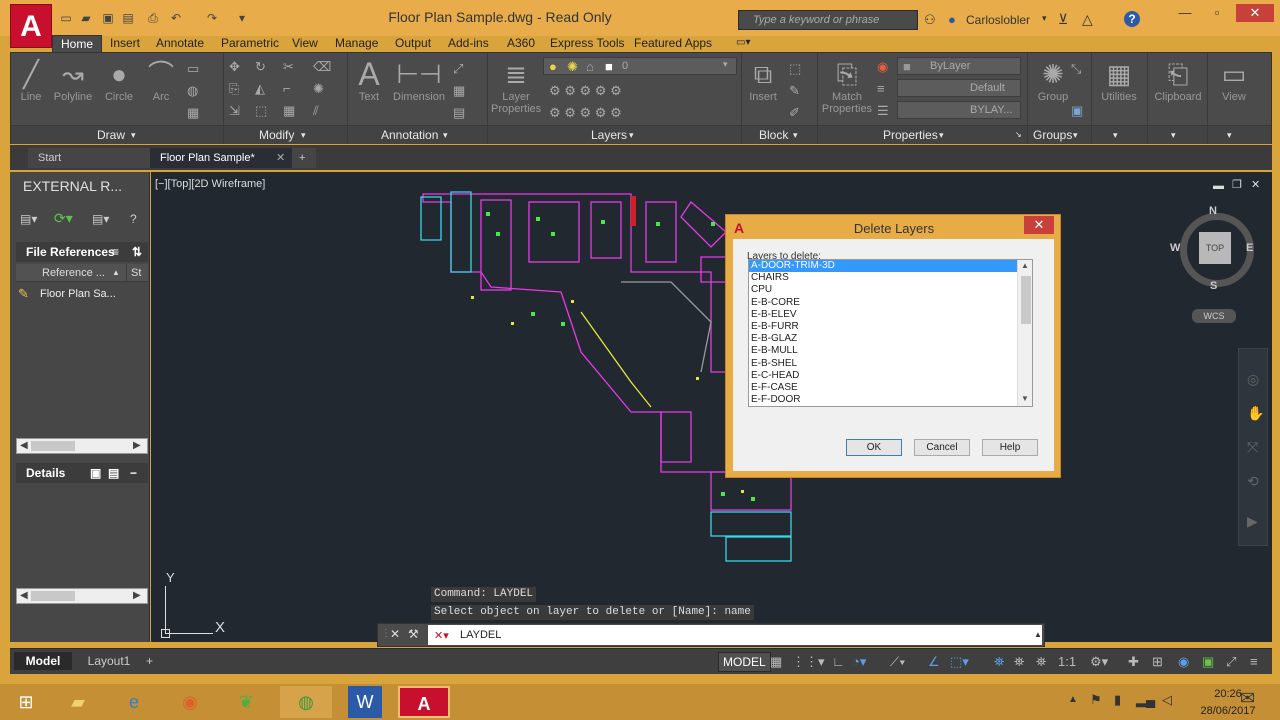 This screenshot has height=720, width=1280. Describe the element at coordinates (316, 111) in the screenshot. I see `offset-icon: ⫽` at that location.